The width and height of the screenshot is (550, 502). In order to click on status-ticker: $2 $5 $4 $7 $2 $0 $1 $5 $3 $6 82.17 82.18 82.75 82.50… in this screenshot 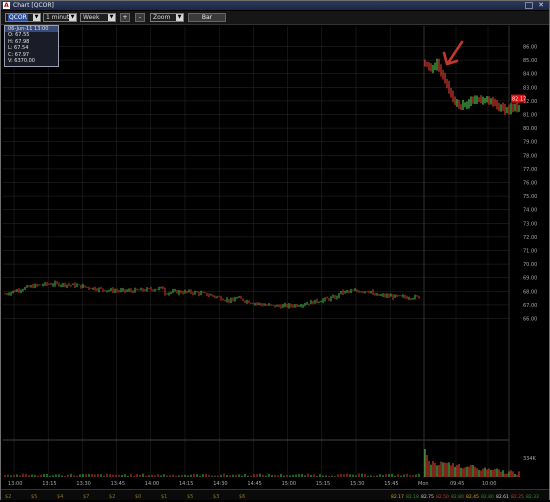, I will do `click(272, 497)`.